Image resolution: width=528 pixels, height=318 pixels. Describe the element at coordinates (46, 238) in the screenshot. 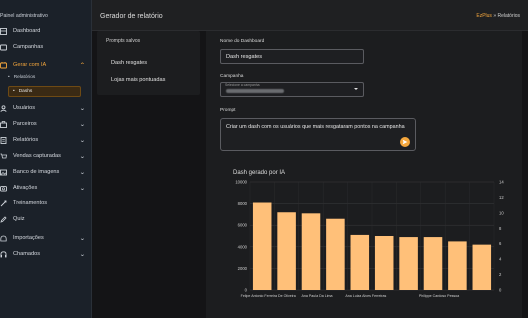

I see `sidebar-item-import: Importações ⌄` at that location.